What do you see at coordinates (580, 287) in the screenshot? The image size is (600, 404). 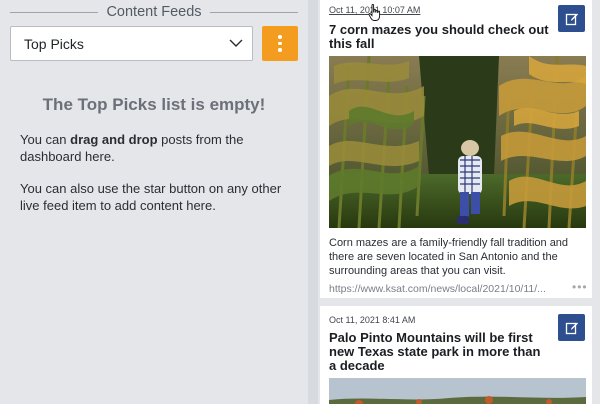 I see `post-more-icon: •••` at bounding box center [580, 287].